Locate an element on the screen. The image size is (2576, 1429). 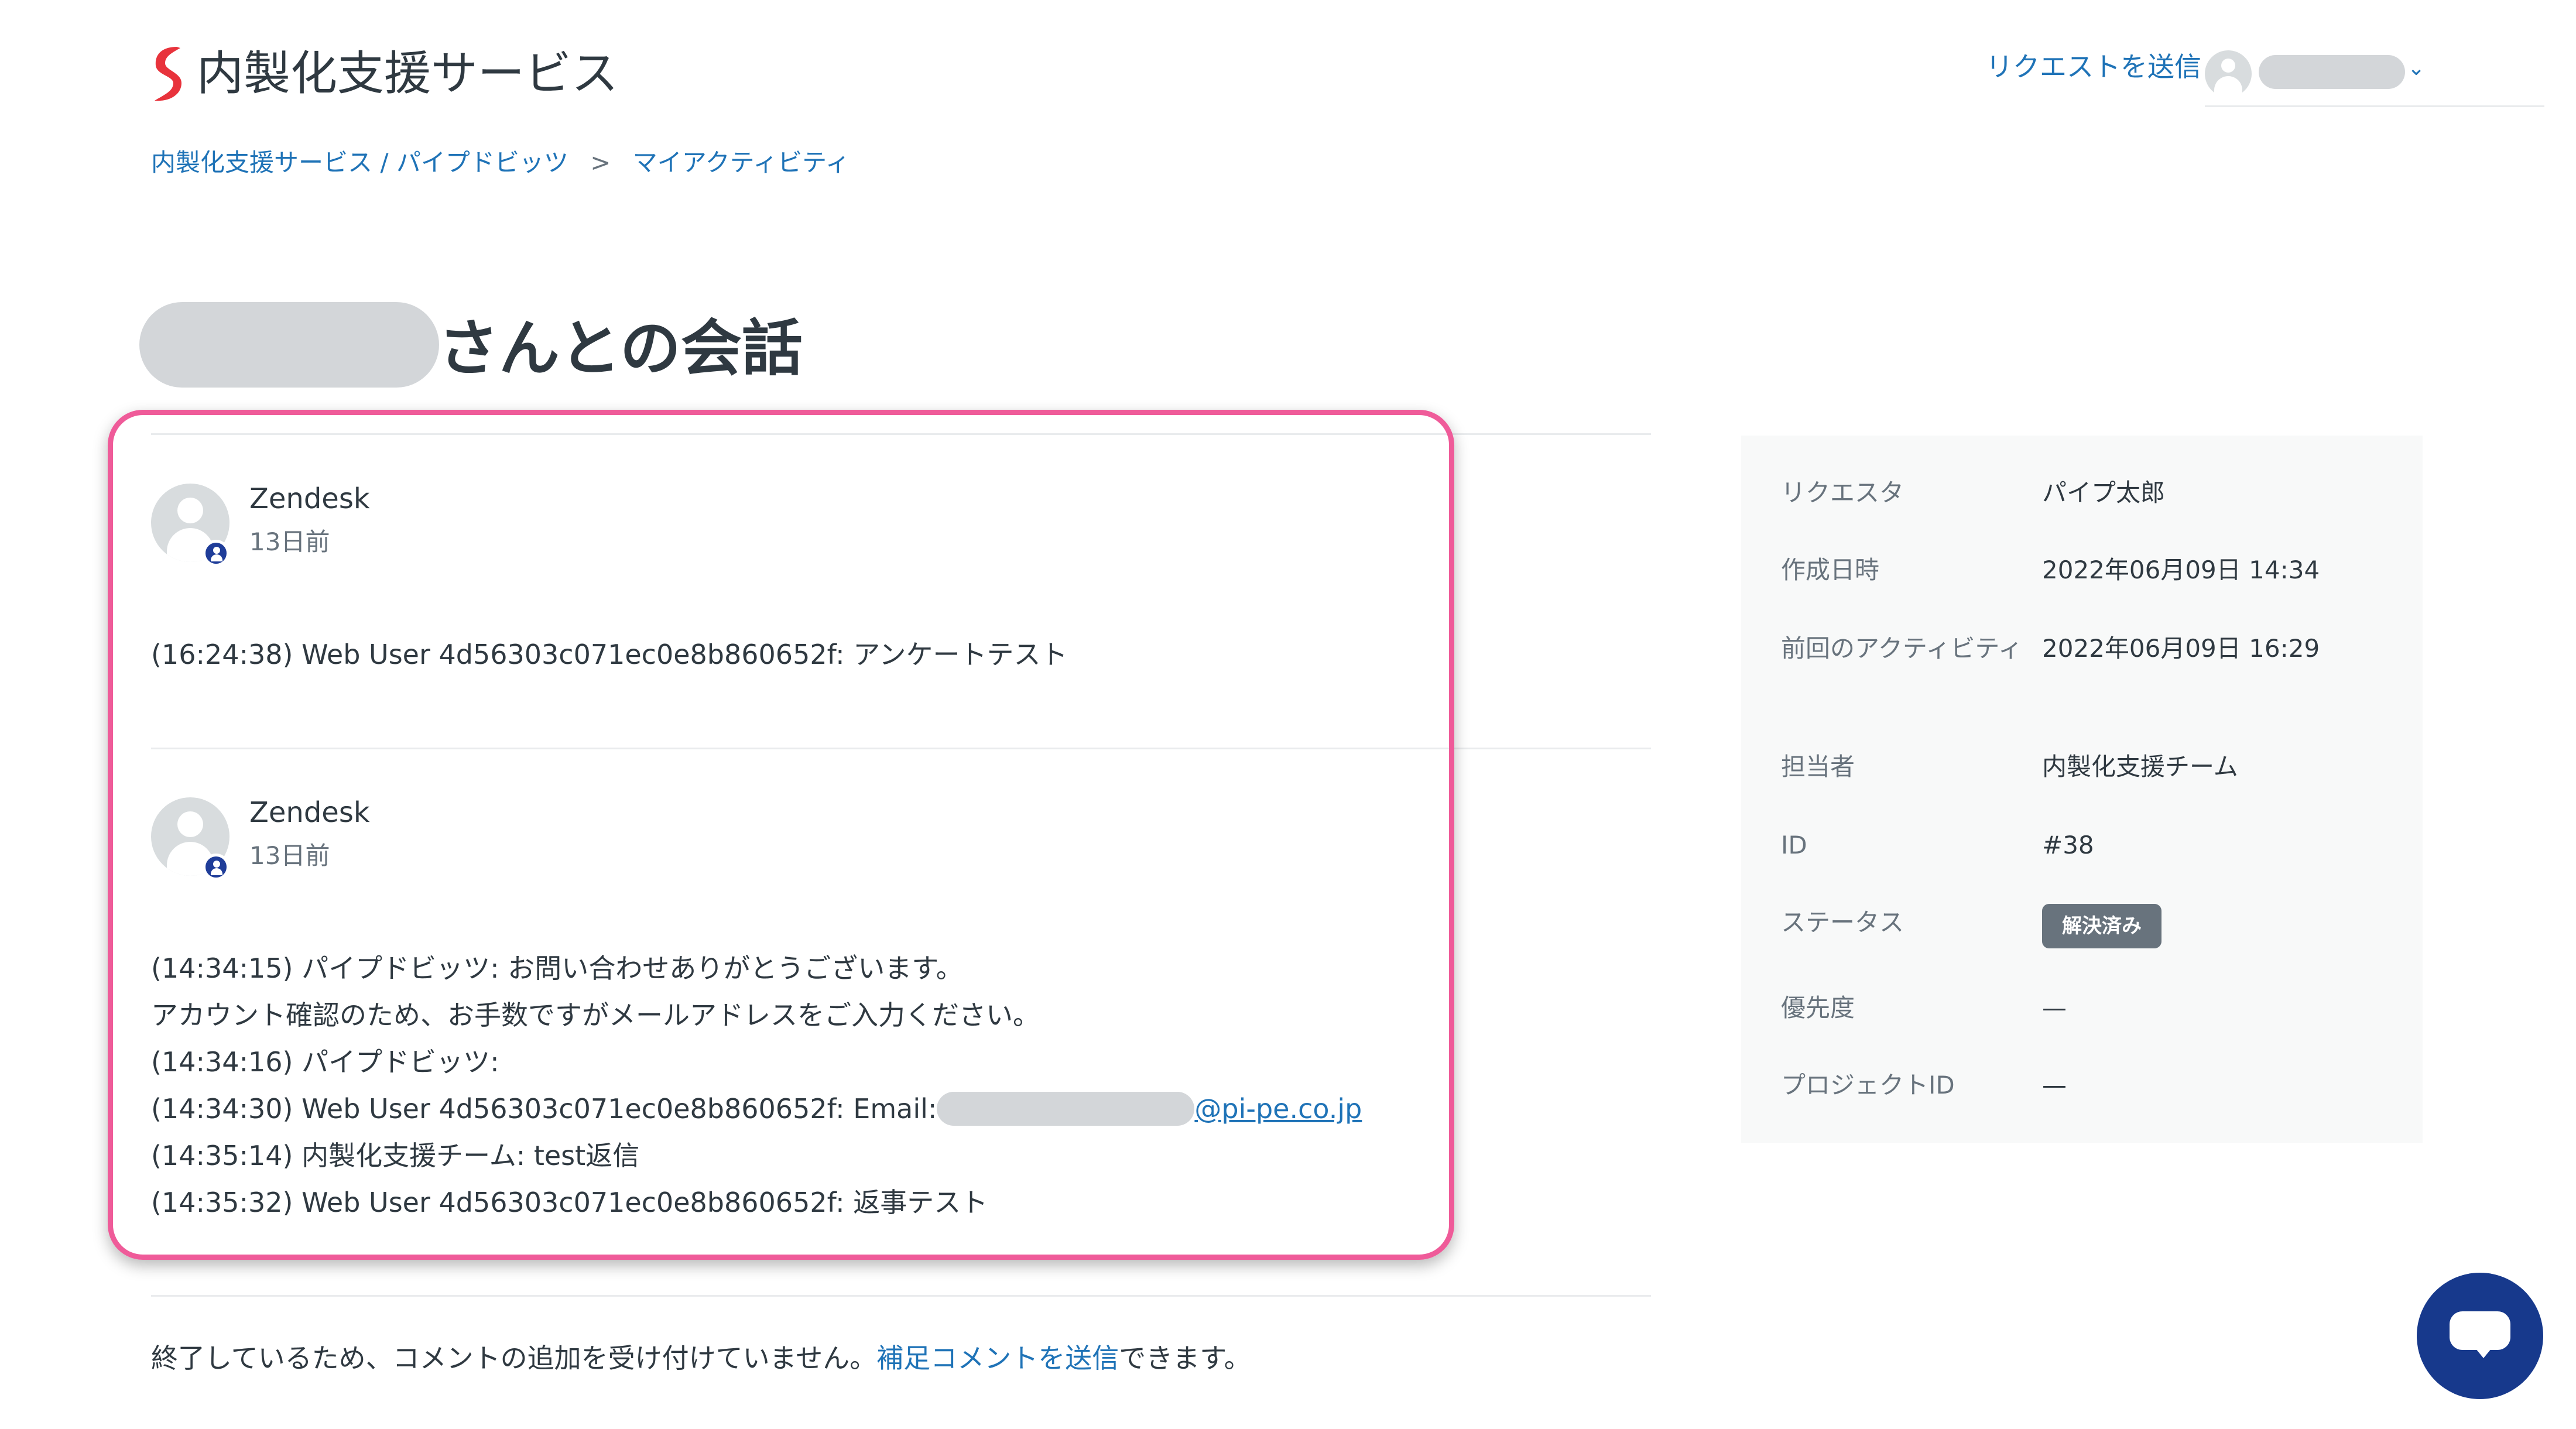
breadcrumb: 内製化支援サービス / パイプドビッツ > マイアクティビティ is located at coordinates (500, 163).